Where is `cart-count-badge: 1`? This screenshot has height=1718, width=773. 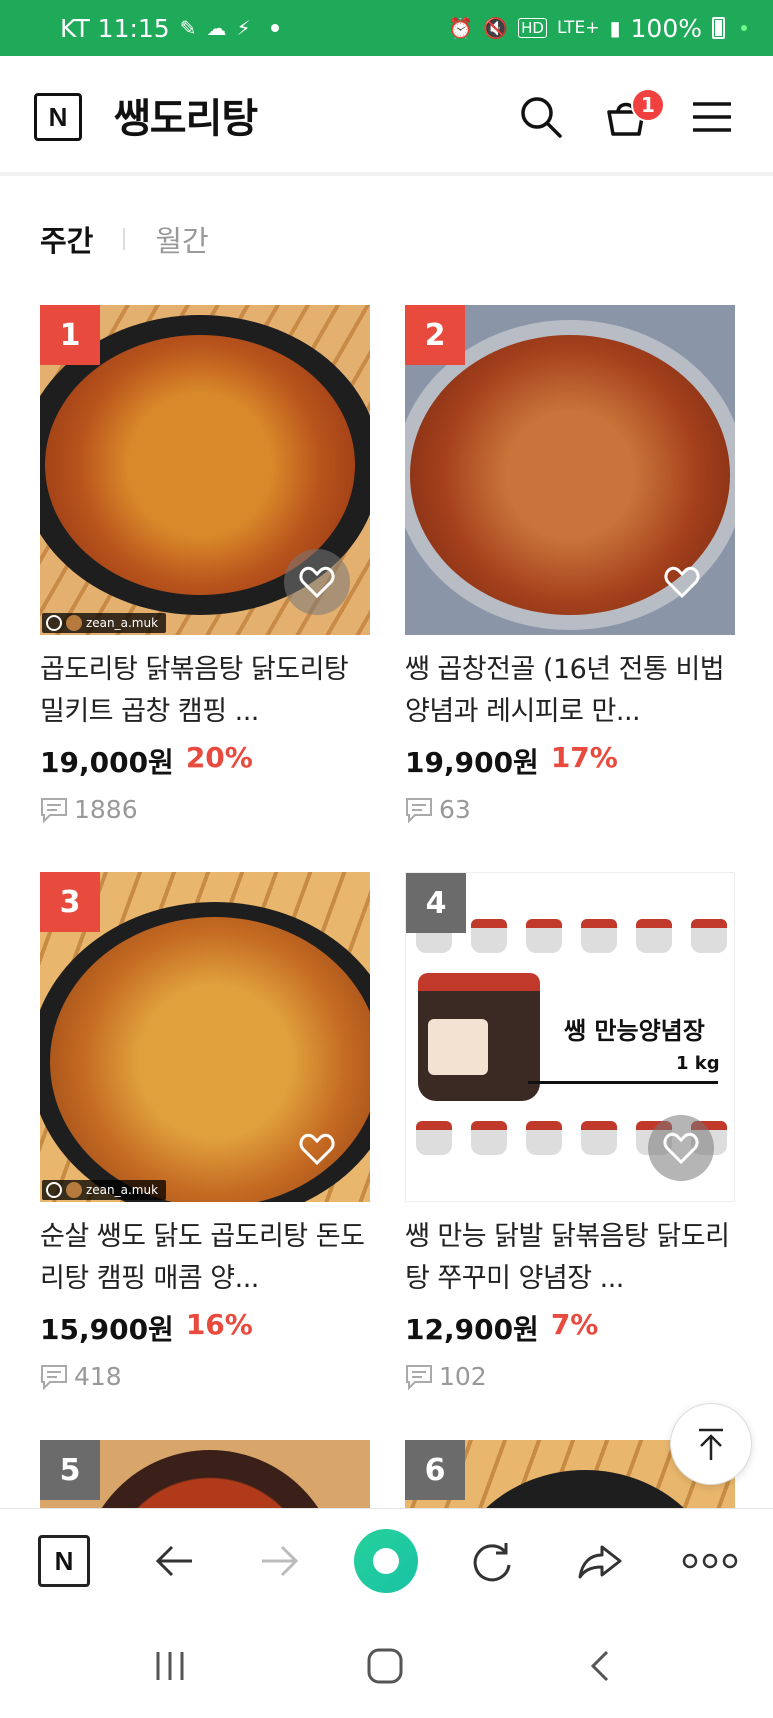
cart-count-badge: 1 is located at coordinates (648, 105).